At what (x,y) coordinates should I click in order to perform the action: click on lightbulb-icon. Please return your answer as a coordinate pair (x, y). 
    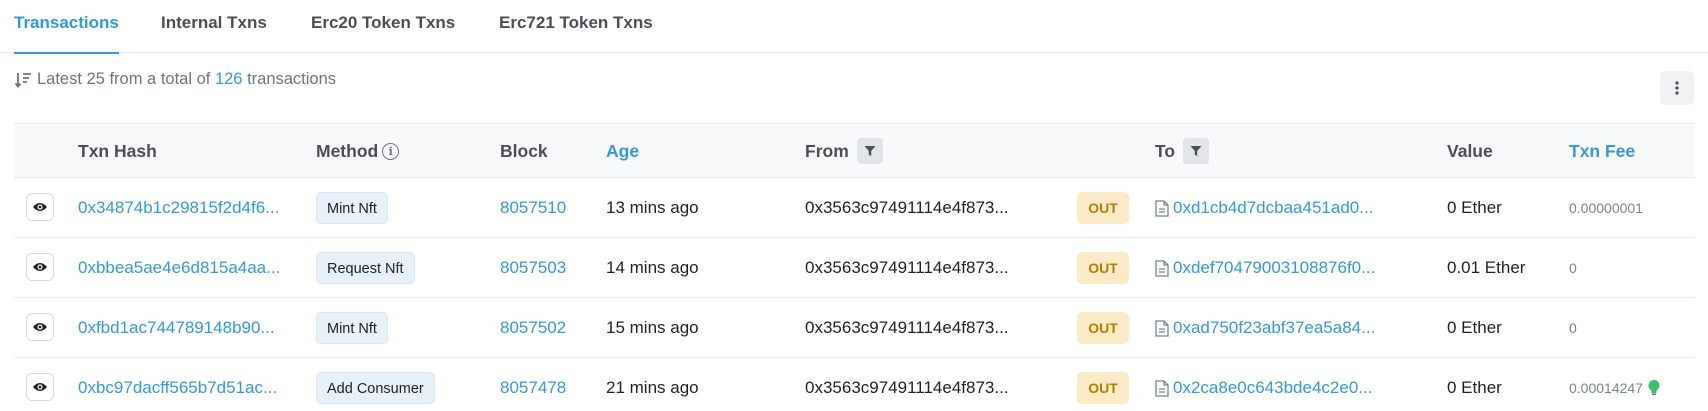
    Looking at the image, I should click on (1654, 388).